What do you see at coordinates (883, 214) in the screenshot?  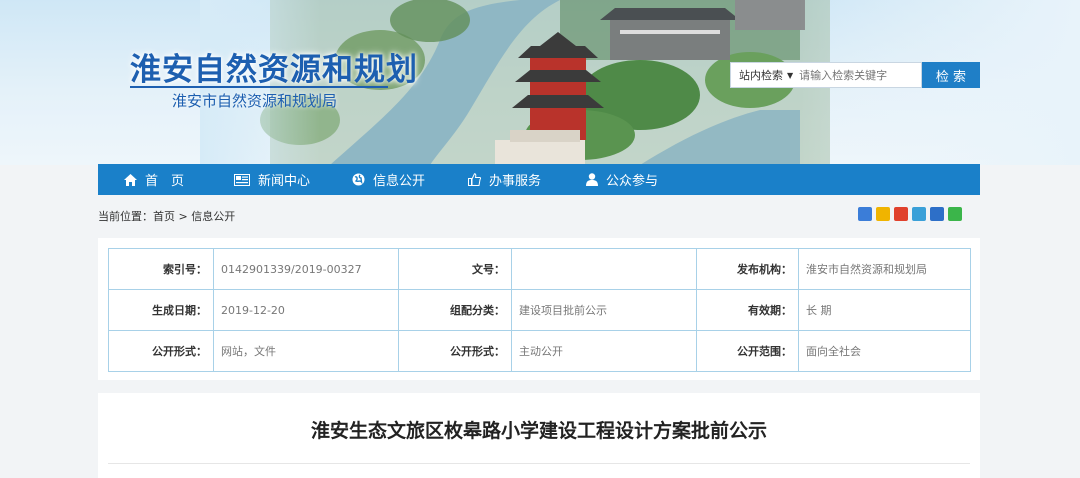 I see `qzone-icon` at bounding box center [883, 214].